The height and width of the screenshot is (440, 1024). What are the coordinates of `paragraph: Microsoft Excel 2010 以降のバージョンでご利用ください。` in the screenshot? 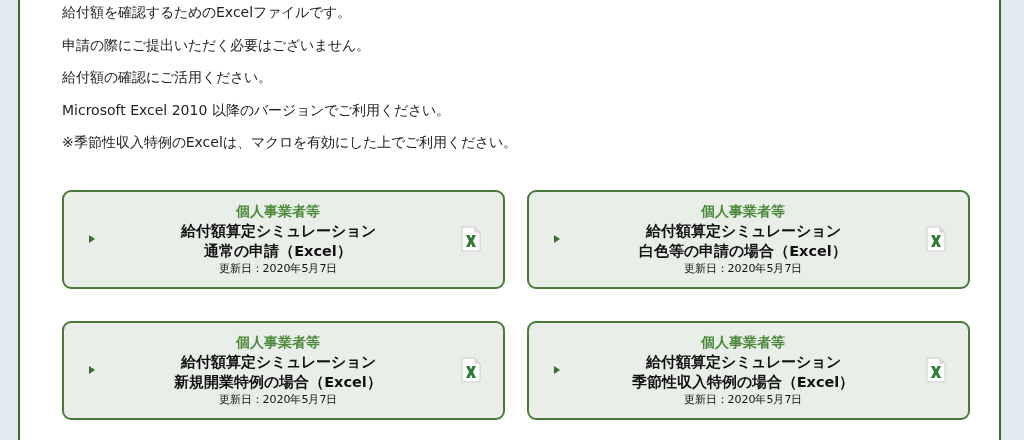 It's located at (256, 110).